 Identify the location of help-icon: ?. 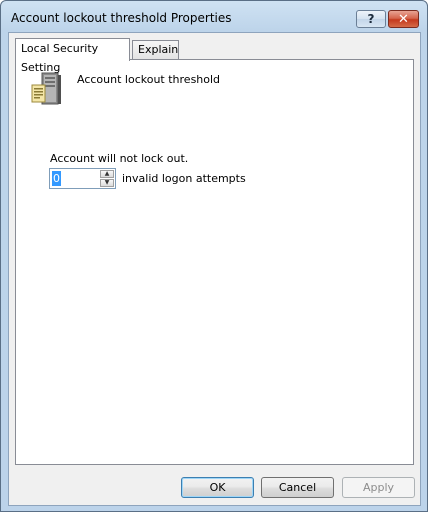
(371, 19).